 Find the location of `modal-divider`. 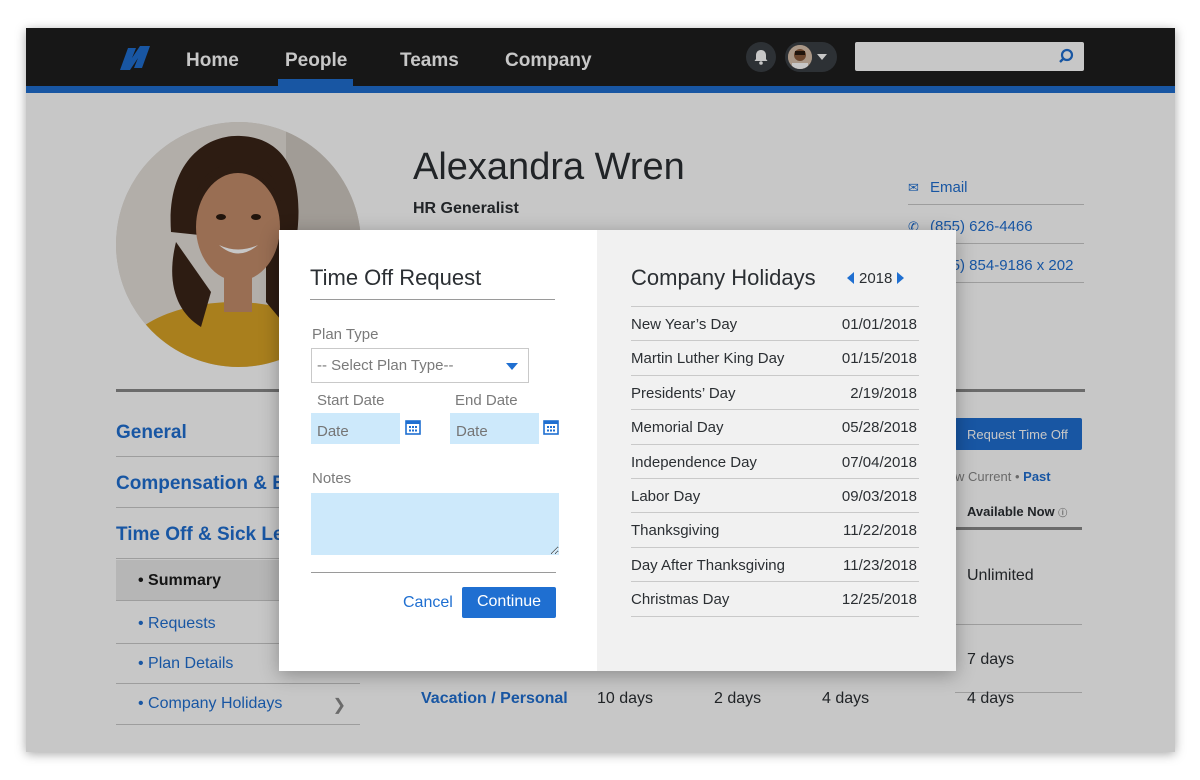

modal-divider is located at coordinates (433, 572).